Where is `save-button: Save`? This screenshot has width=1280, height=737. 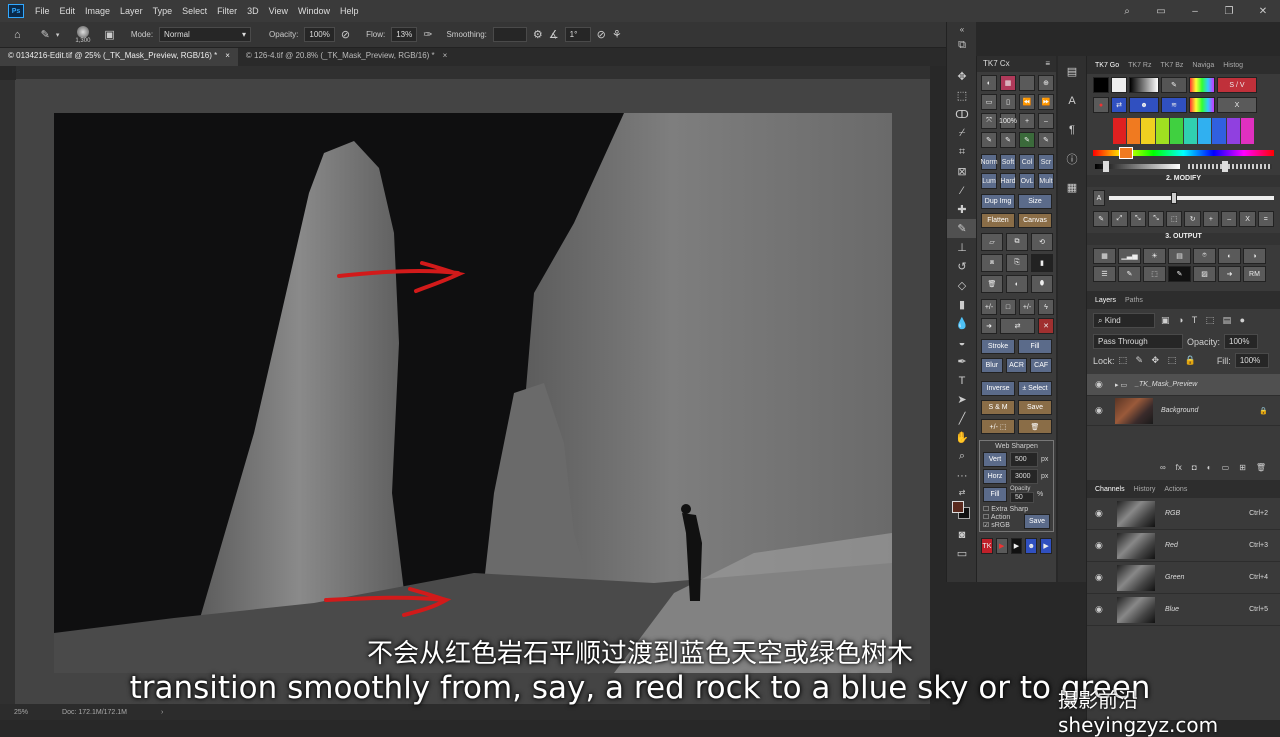 save-button: Save is located at coordinates (1035, 407).